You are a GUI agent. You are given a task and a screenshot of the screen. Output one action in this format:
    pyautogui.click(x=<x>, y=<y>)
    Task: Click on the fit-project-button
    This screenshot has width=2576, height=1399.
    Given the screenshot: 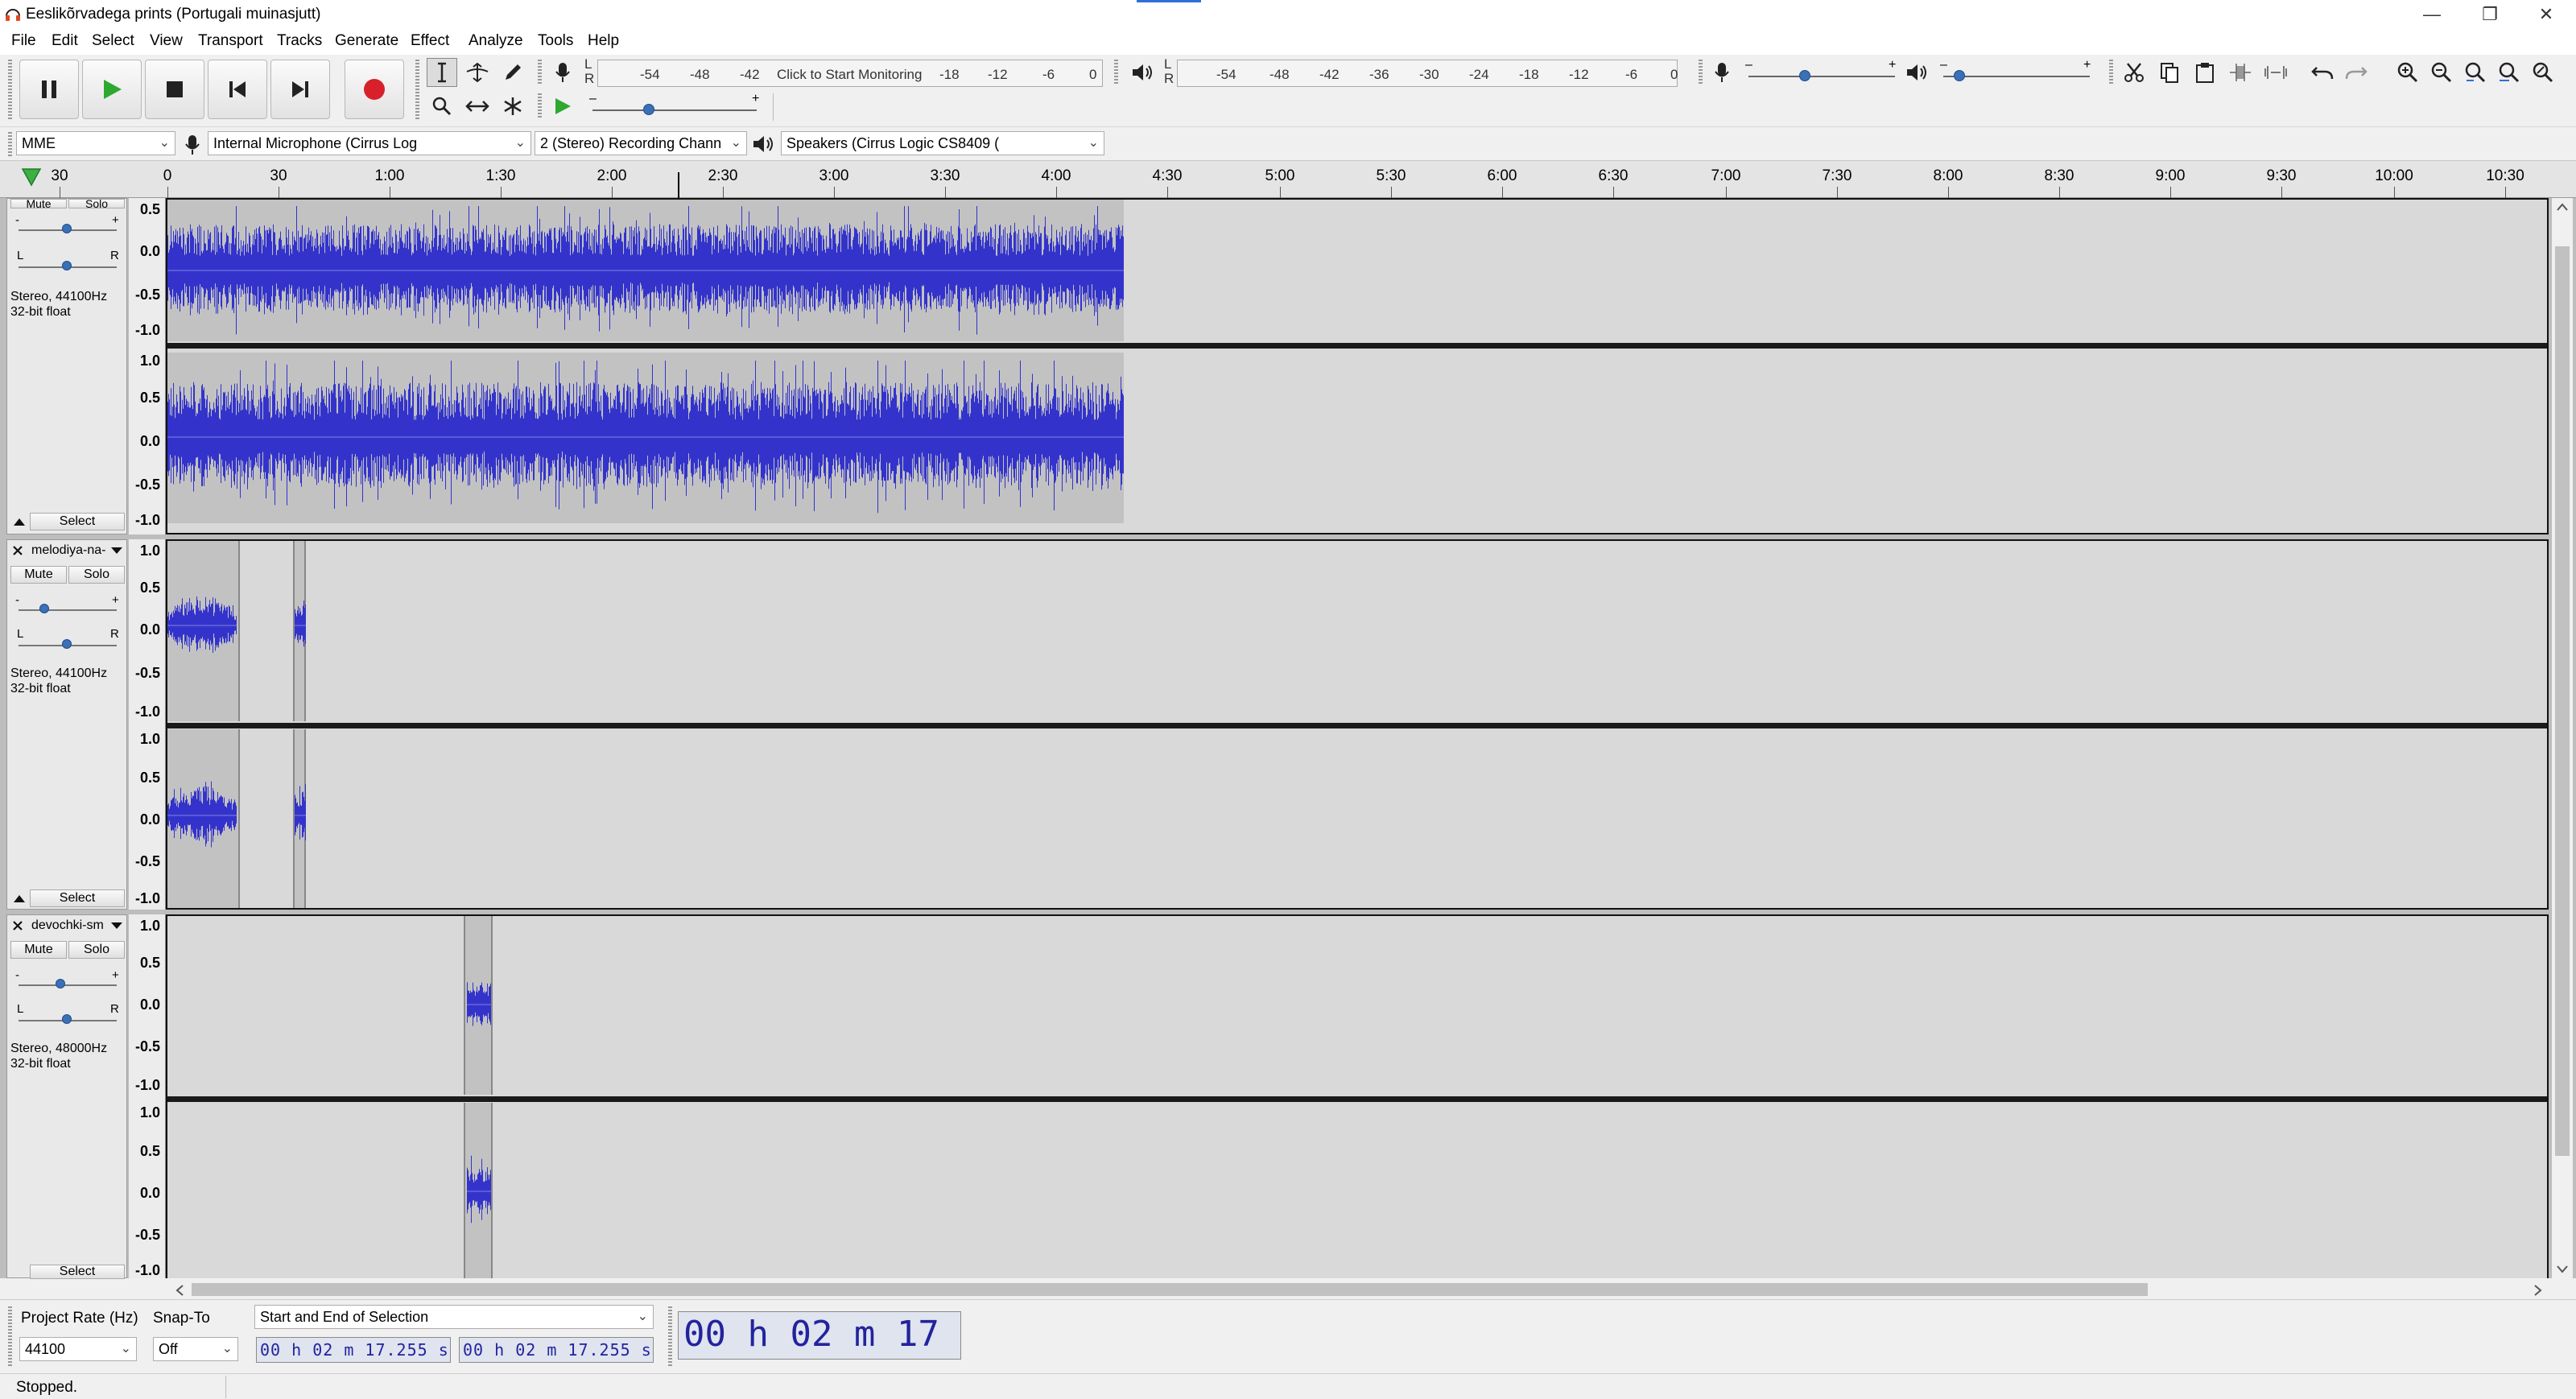 What is the action you would take?
    pyautogui.click(x=2509, y=72)
    